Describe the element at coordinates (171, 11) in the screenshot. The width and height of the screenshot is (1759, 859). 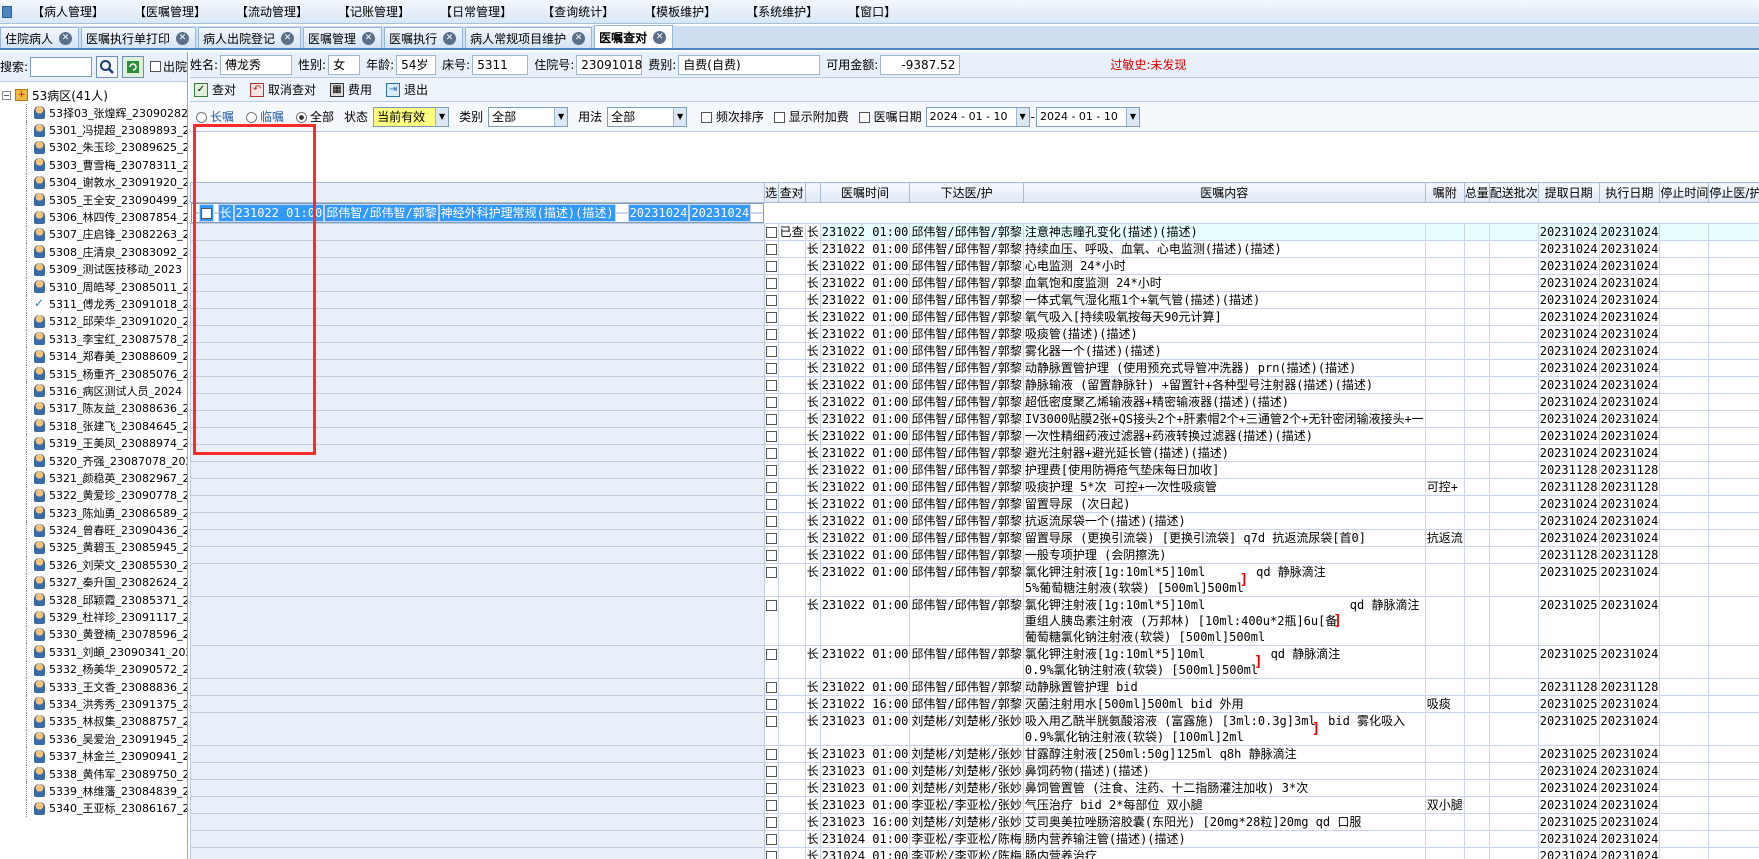
I see `menu-item: 【医嘱管理】` at that location.